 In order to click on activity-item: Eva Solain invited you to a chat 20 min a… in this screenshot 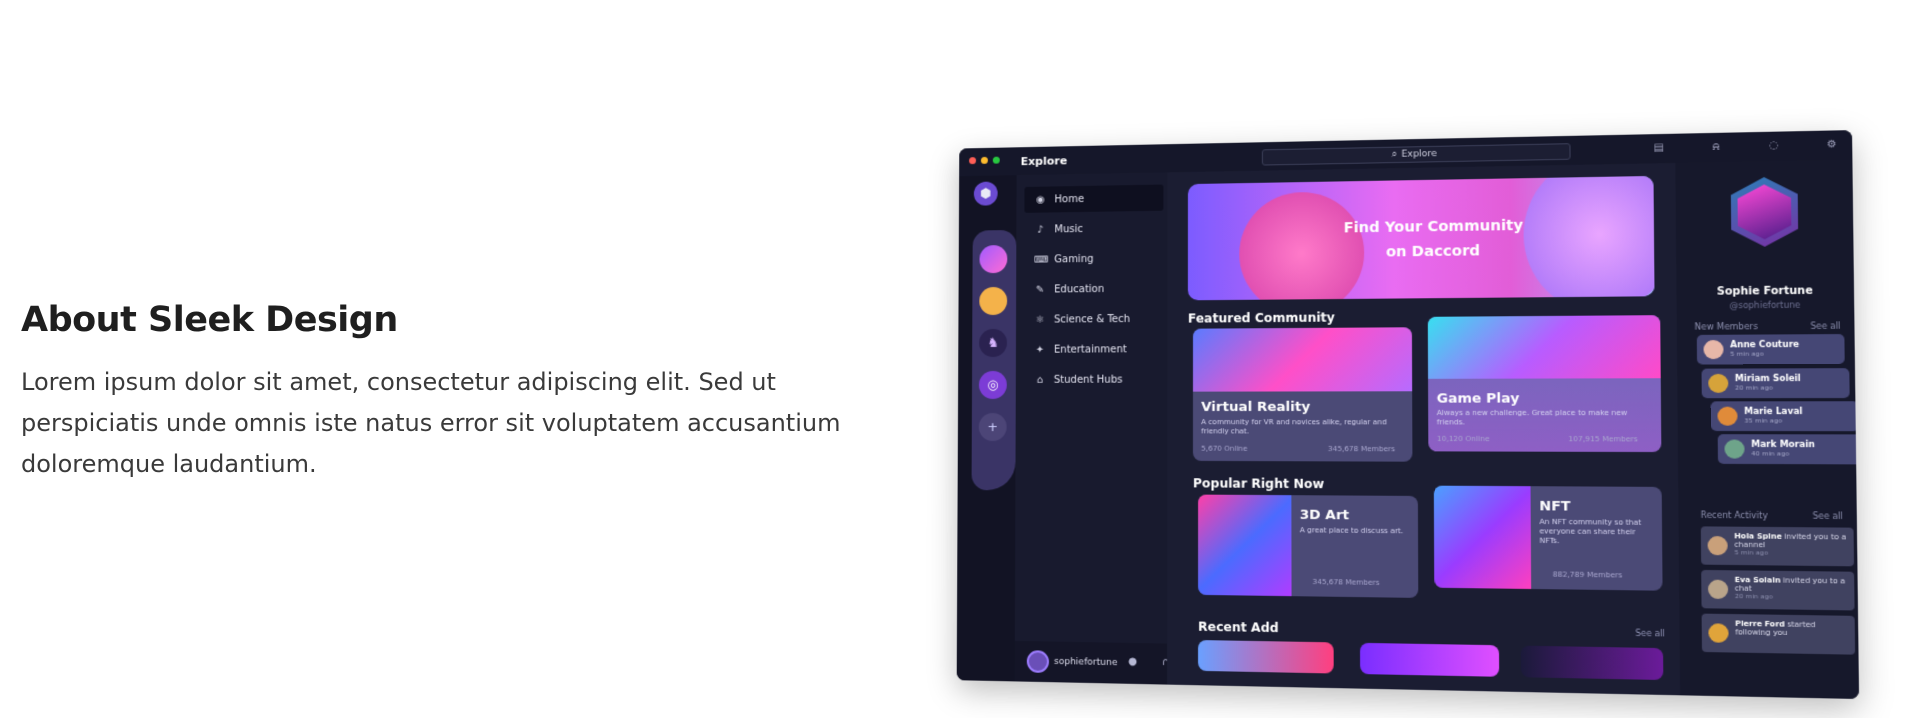, I will do `click(1777, 590)`.